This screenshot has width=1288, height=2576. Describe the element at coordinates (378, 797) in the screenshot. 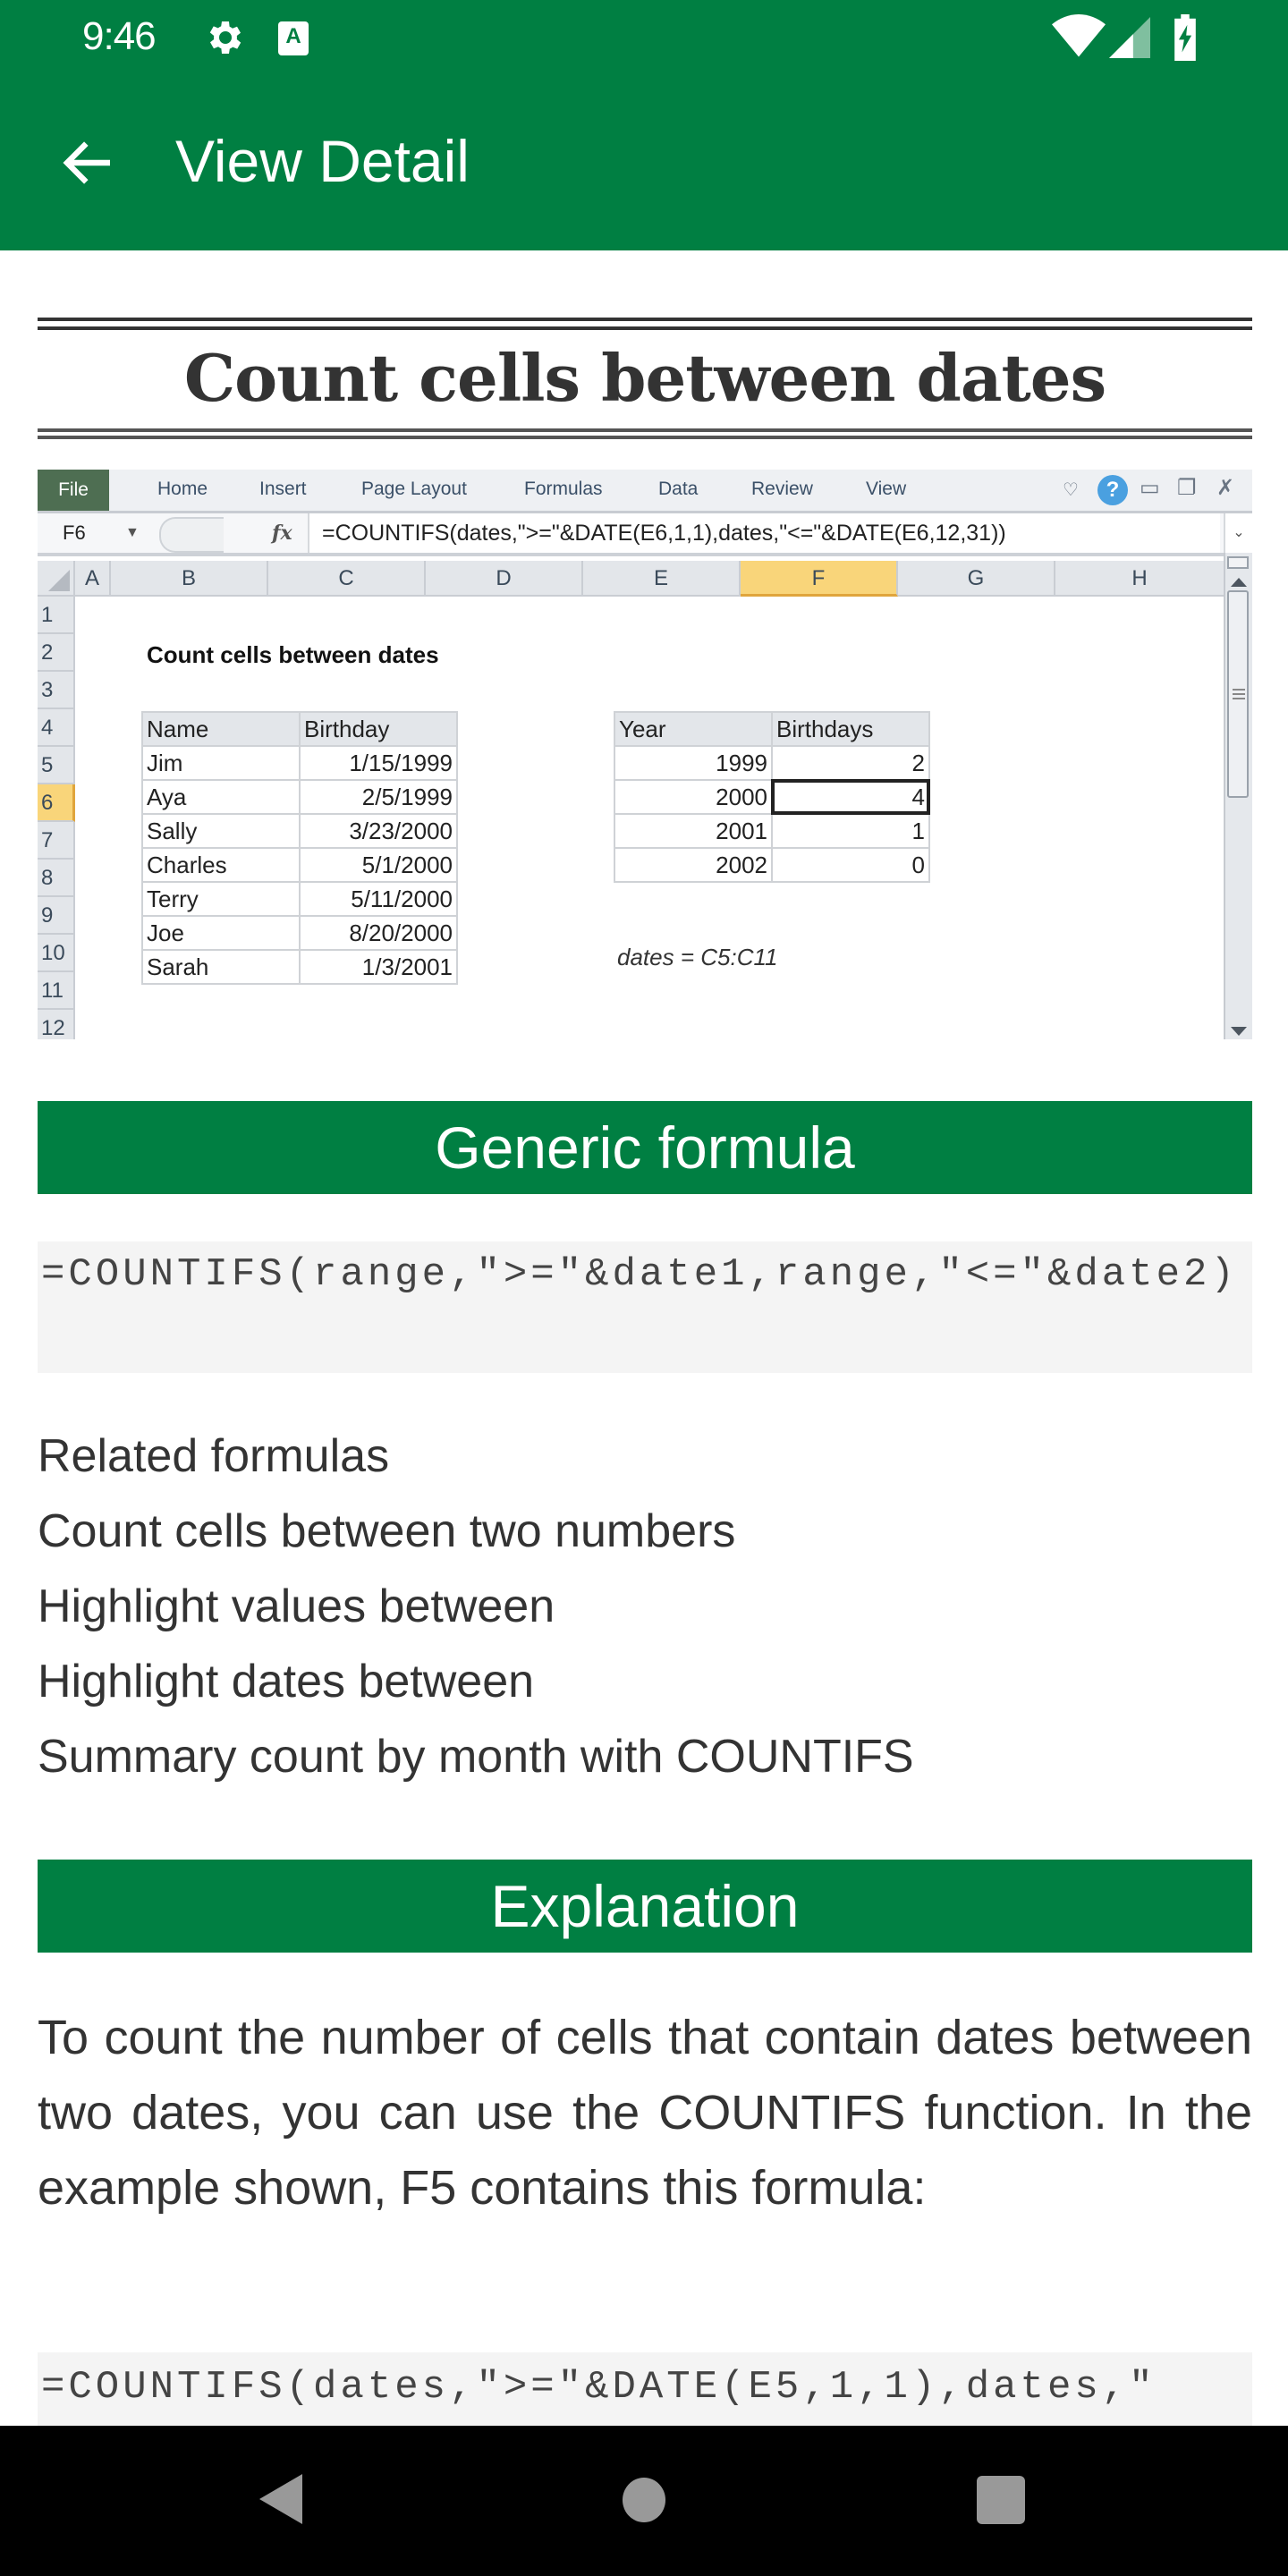

I see `birthday-cell: 2/5/1999` at that location.